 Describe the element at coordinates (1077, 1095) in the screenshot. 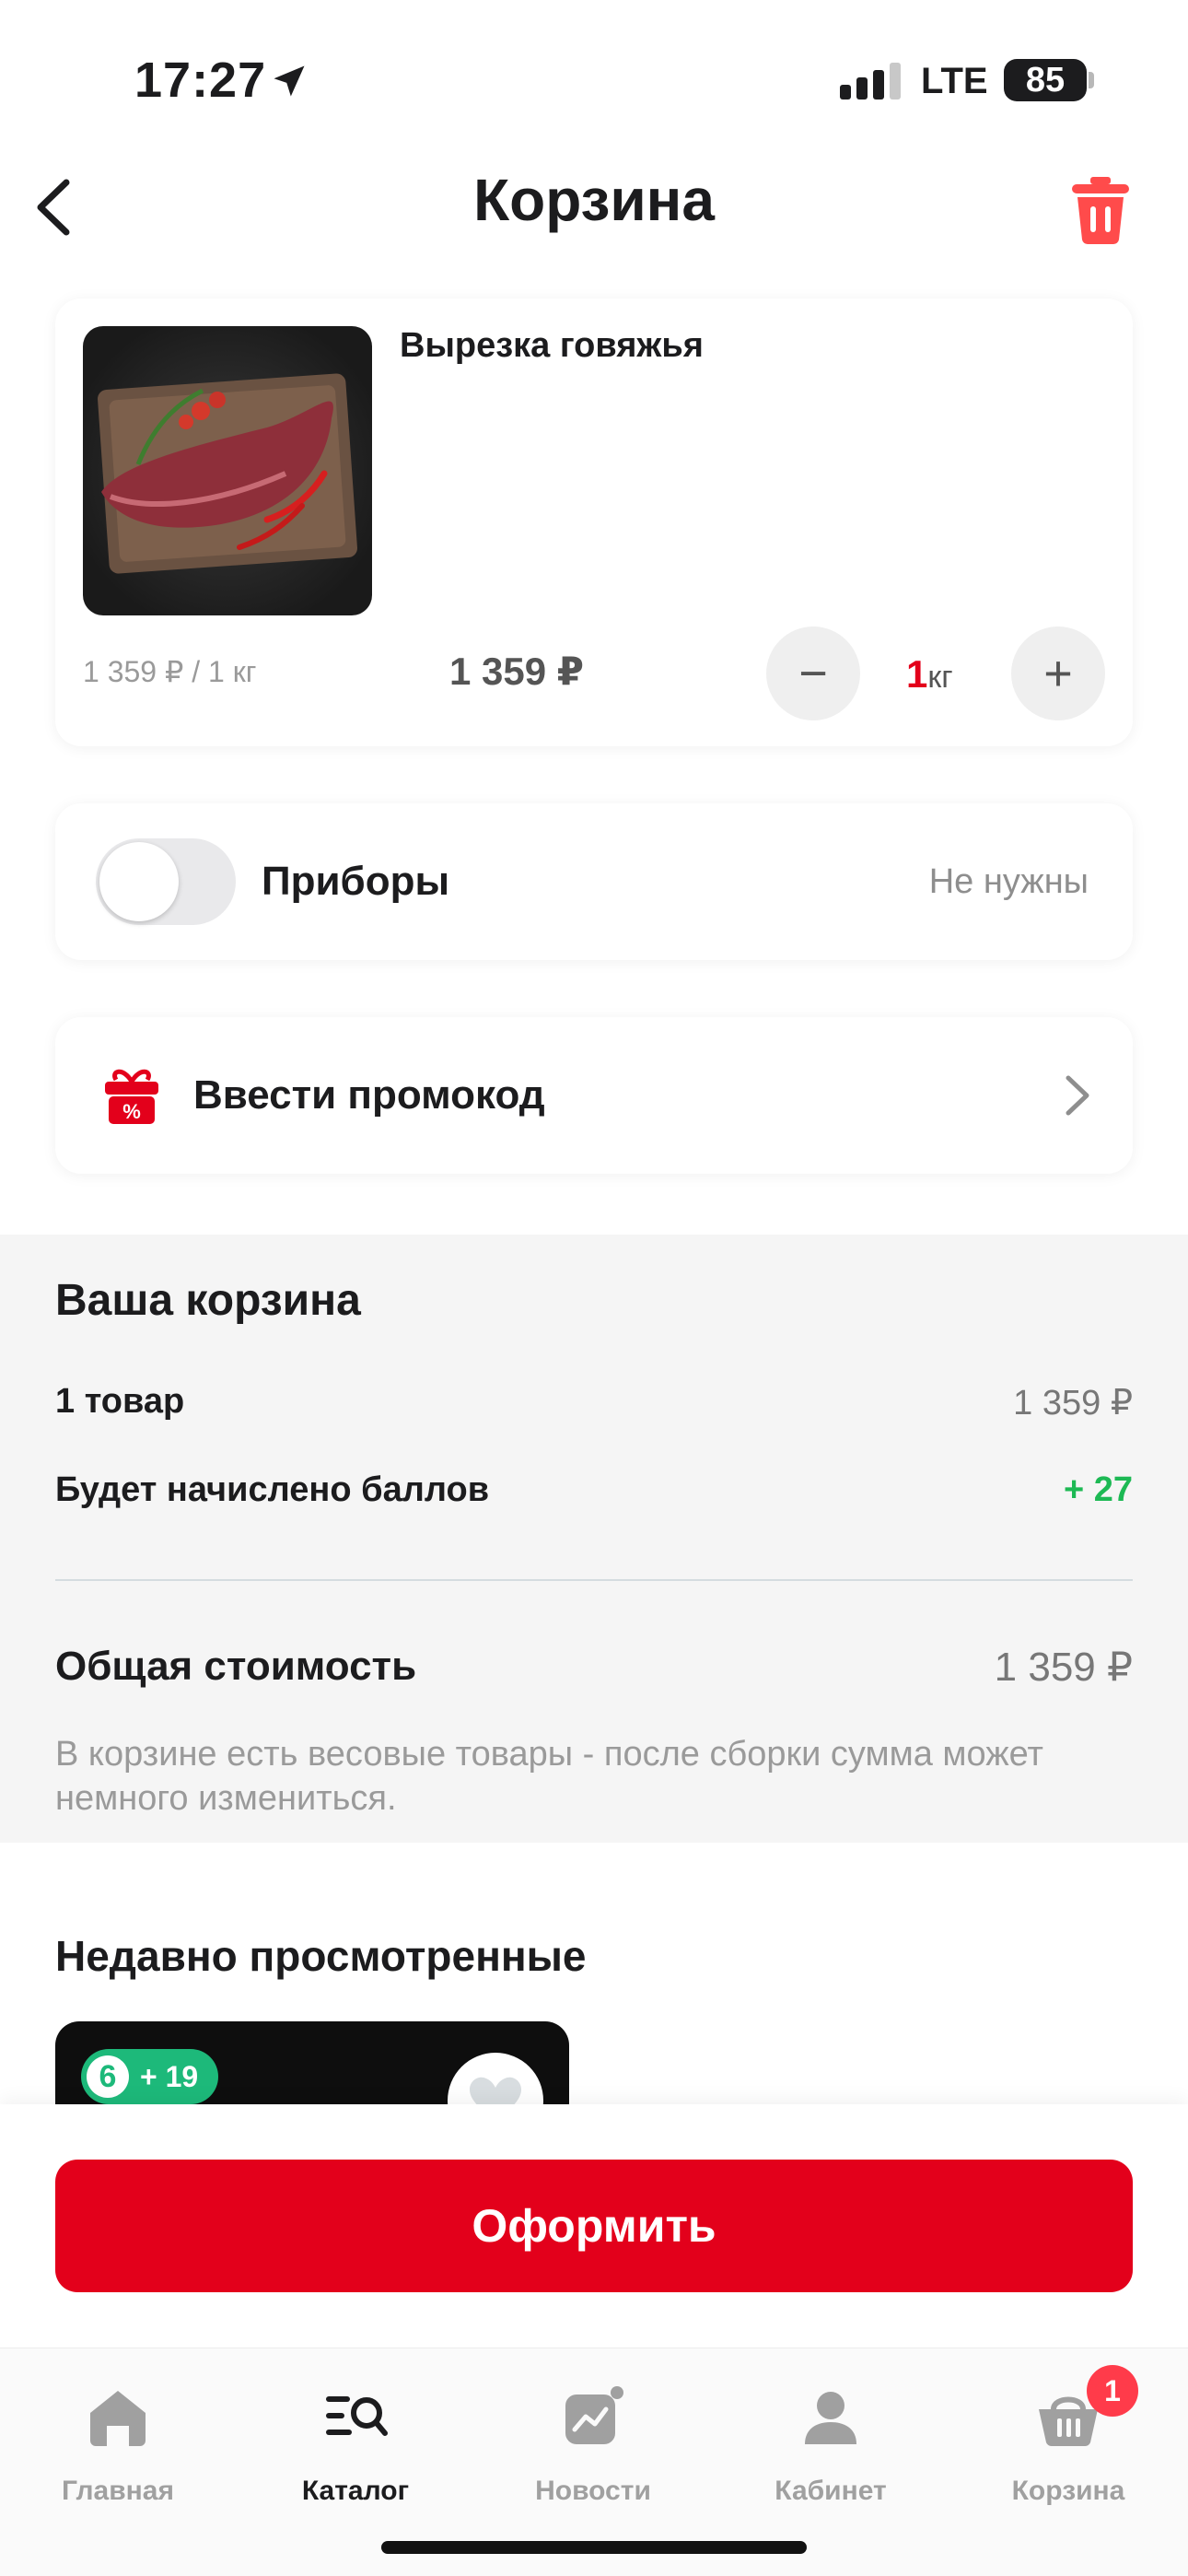

I see `chevron-right-icon` at that location.